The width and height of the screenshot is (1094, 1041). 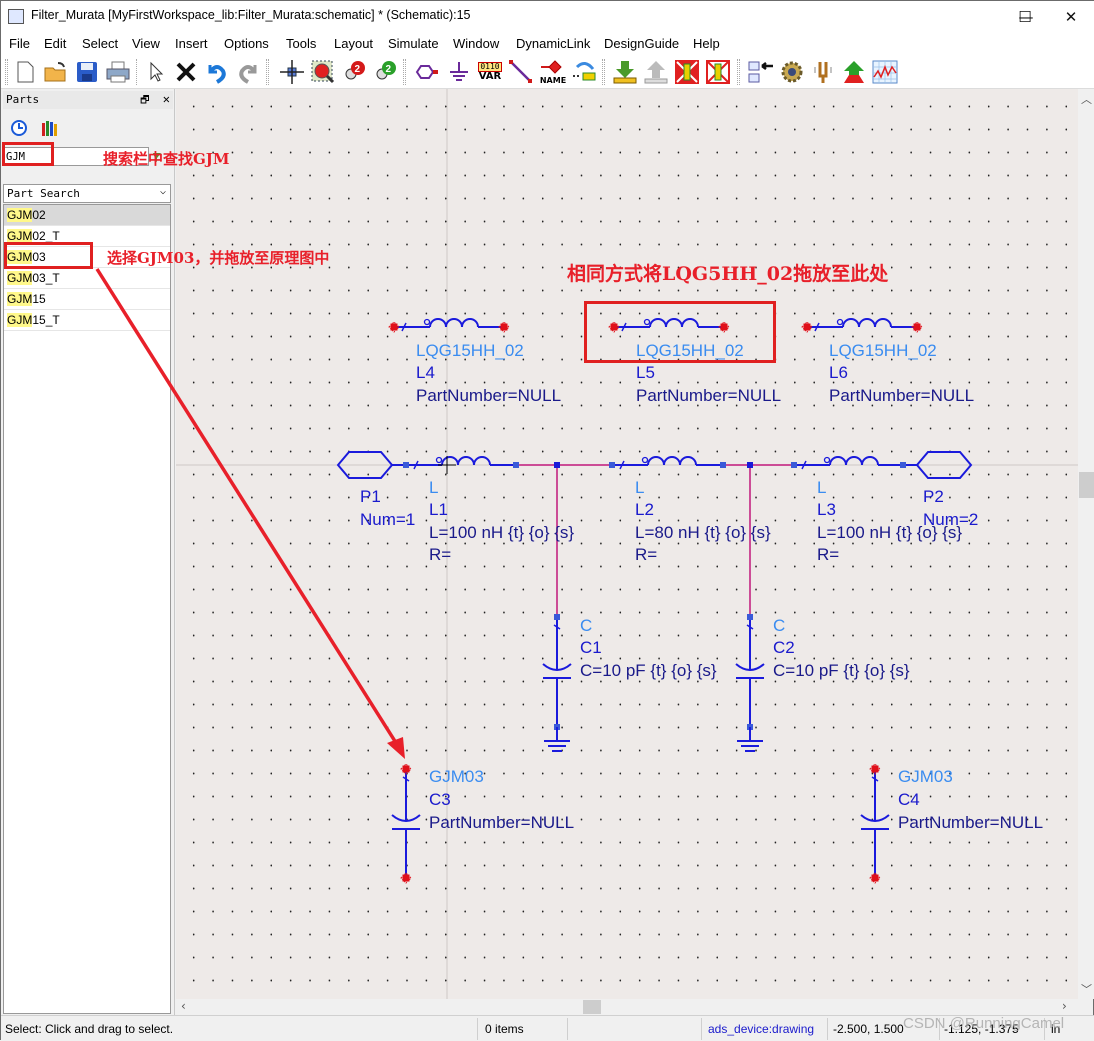 What do you see at coordinates (46, 278) in the screenshot?
I see `part-result-suffix: 03_T` at bounding box center [46, 278].